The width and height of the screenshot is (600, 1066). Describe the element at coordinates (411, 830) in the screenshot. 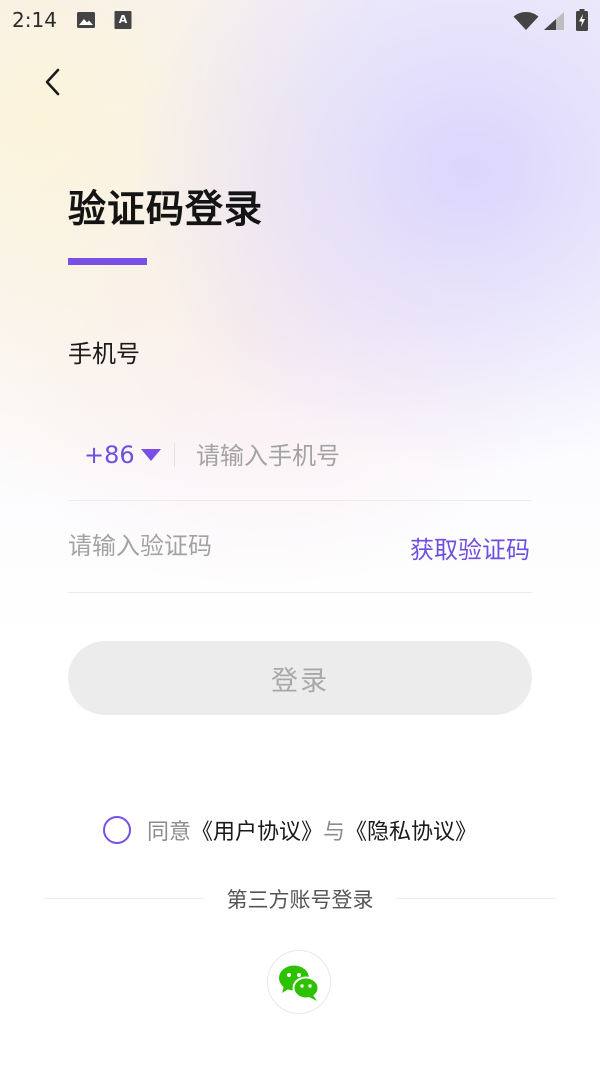

I see `privacy-agreement-link: 《隐私协议》` at that location.